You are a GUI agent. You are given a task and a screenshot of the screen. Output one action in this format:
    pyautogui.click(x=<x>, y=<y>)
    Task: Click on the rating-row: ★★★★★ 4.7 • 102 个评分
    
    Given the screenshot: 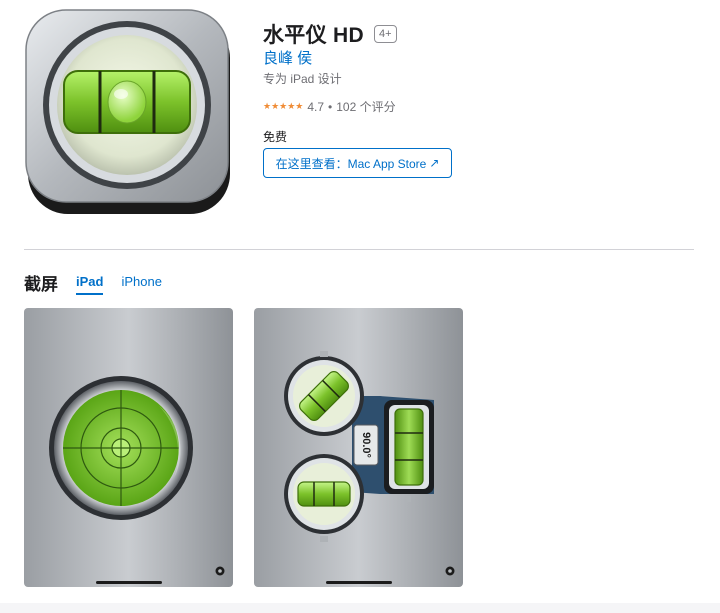 What is the action you would take?
    pyautogui.click(x=329, y=106)
    